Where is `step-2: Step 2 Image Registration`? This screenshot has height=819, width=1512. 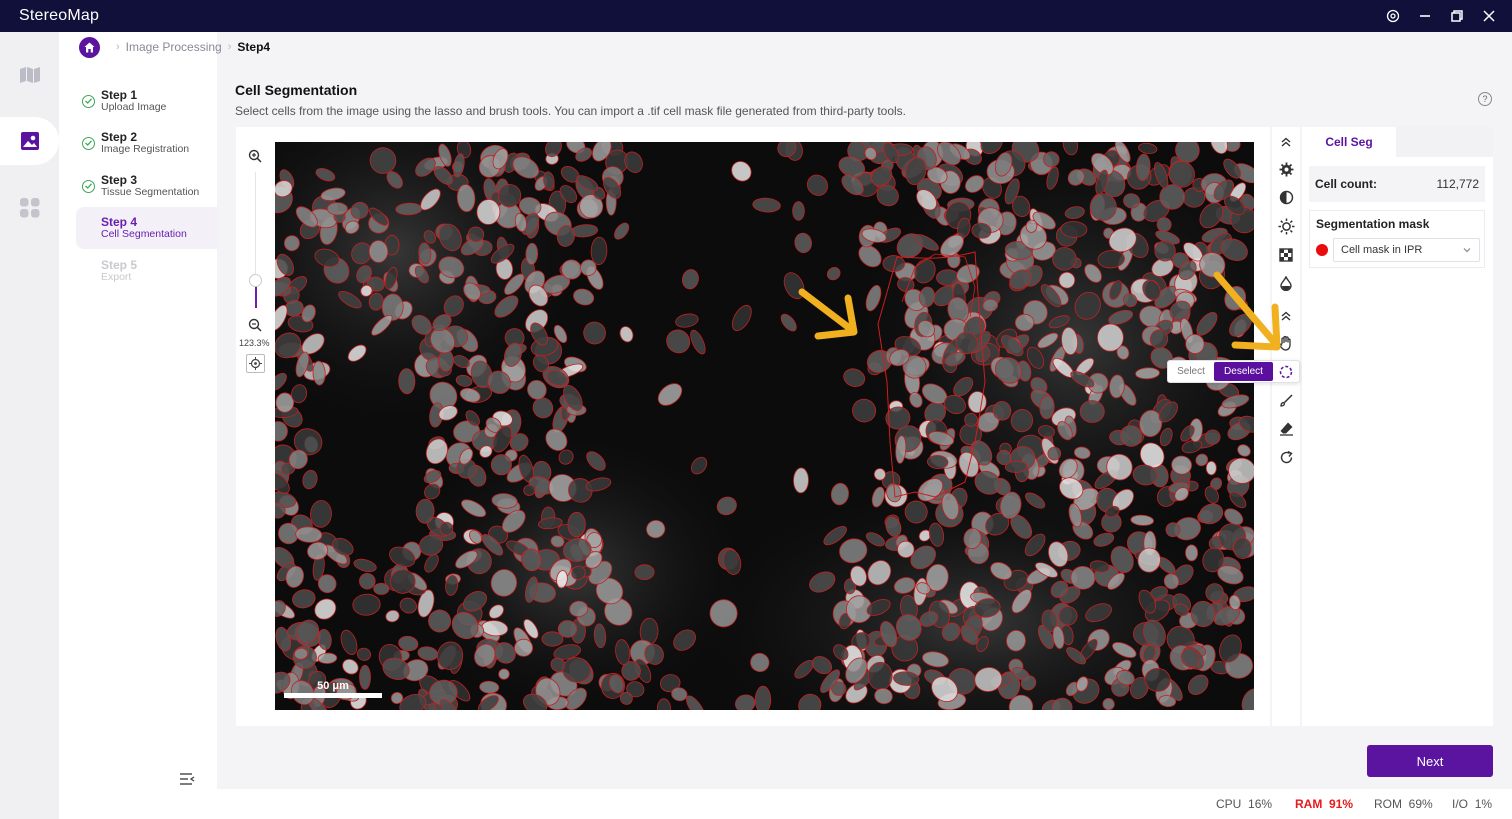 step-2: Step 2 Image Registration is located at coordinates (146, 143).